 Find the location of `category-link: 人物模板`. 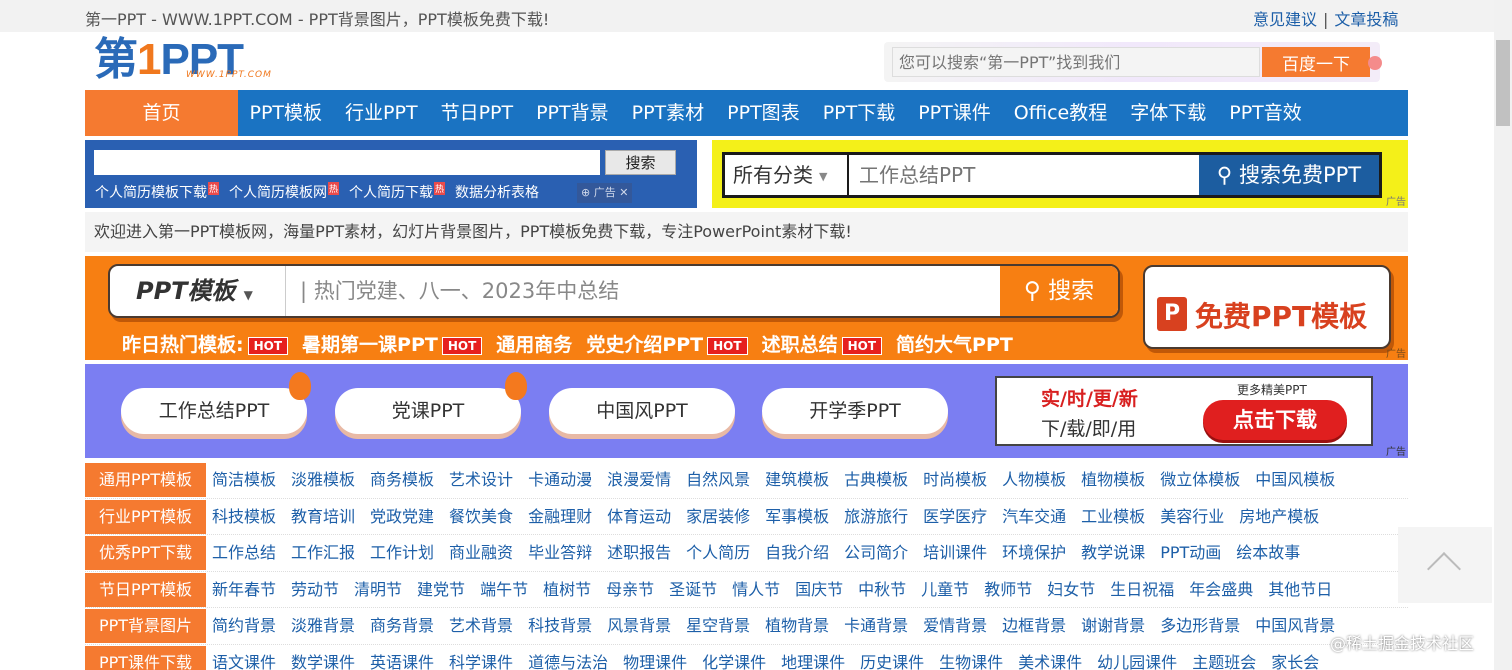

category-link: 人物模板 is located at coordinates (1034, 480).